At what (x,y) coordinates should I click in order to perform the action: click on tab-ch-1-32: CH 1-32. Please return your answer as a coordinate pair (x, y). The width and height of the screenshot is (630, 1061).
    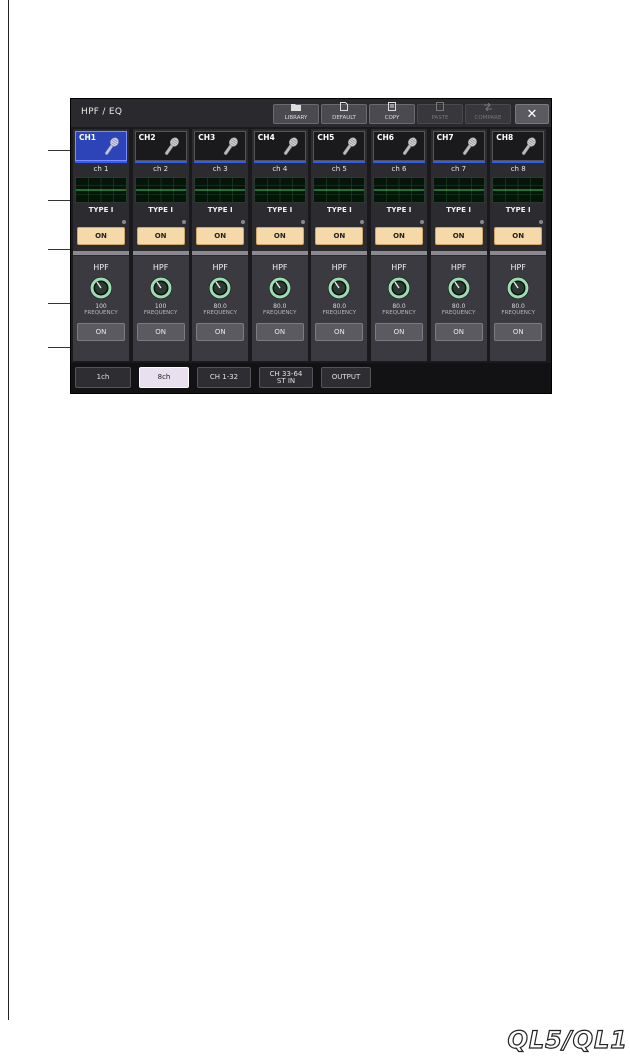
    Looking at the image, I should click on (224, 377).